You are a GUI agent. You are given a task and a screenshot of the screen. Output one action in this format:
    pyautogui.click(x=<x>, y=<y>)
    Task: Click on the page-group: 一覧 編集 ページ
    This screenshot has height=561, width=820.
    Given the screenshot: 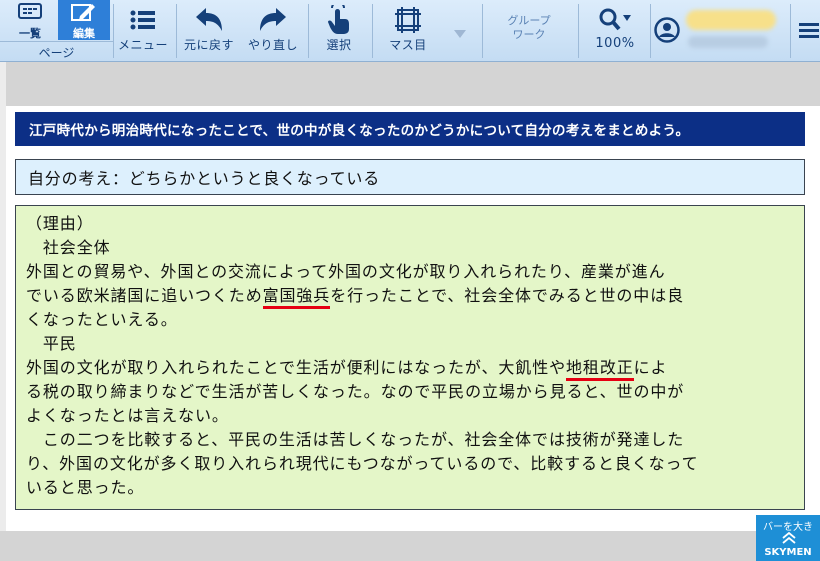 What is the action you would take?
    pyautogui.click(x=56, y=31)
    